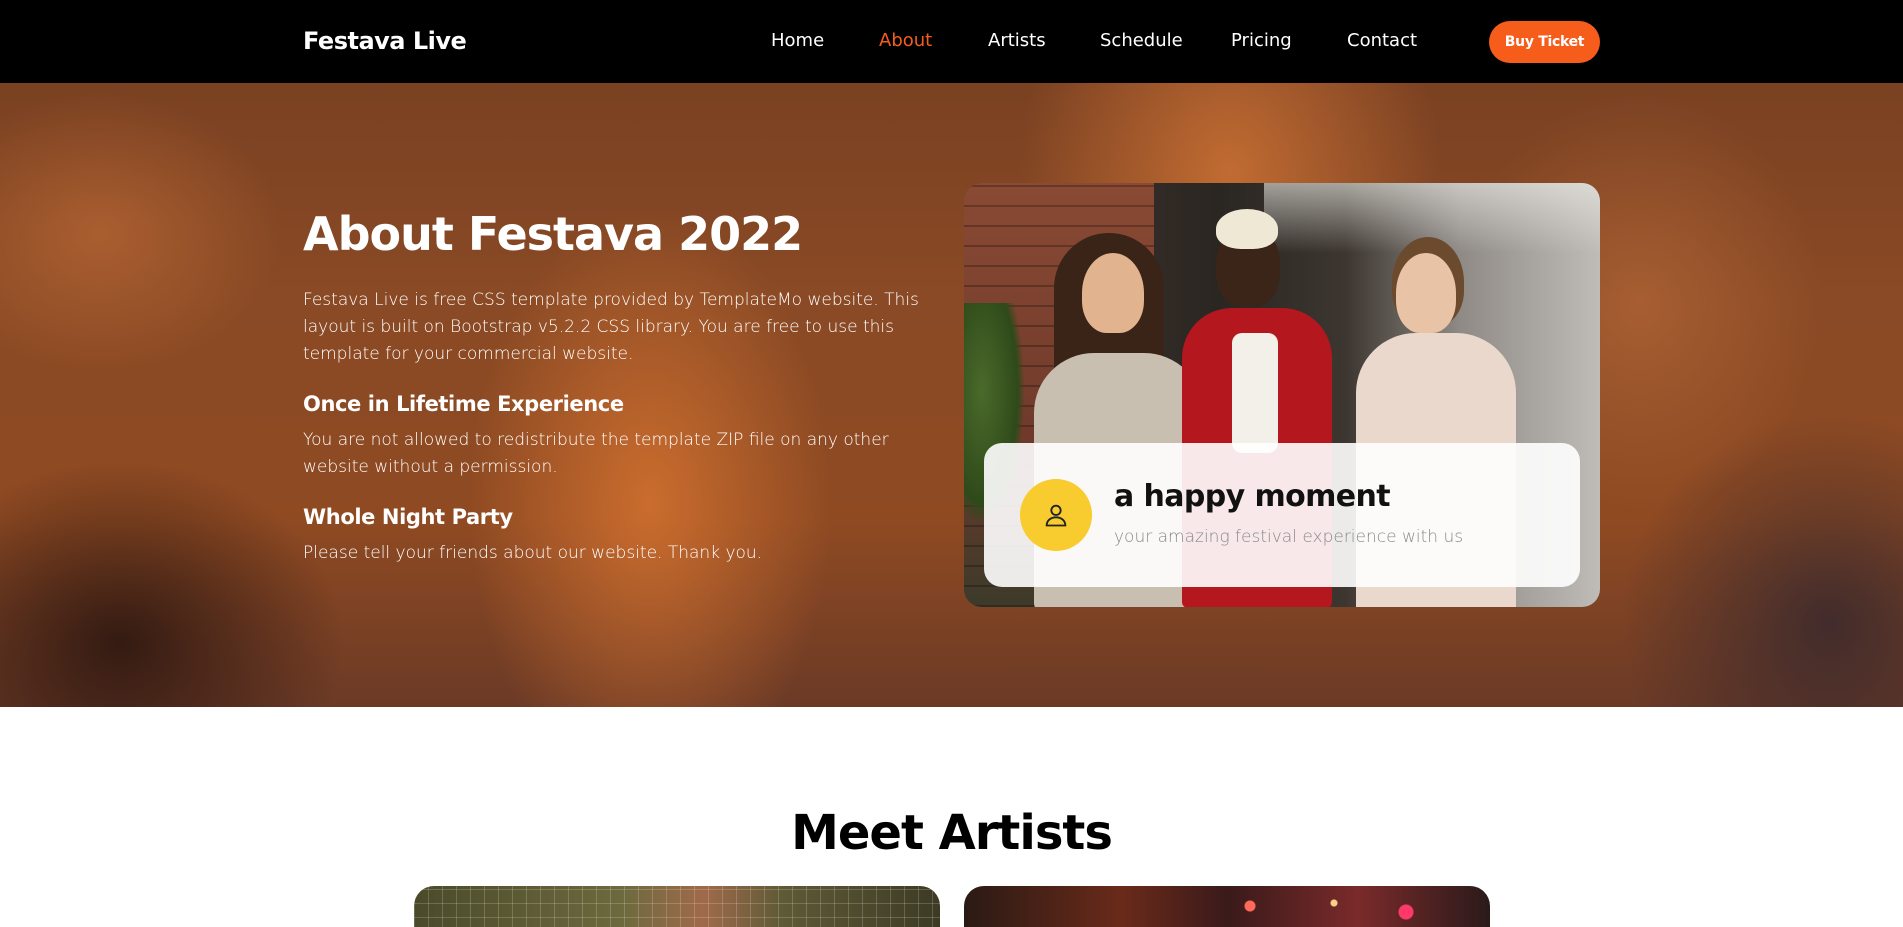 Image resolution: width=1903 pixels, height=927 pixels. What do you see at coordinates (1382, 40) in the screenshot?
I see `nav-link-contact: Contact` at bounding box center [1382, 40].